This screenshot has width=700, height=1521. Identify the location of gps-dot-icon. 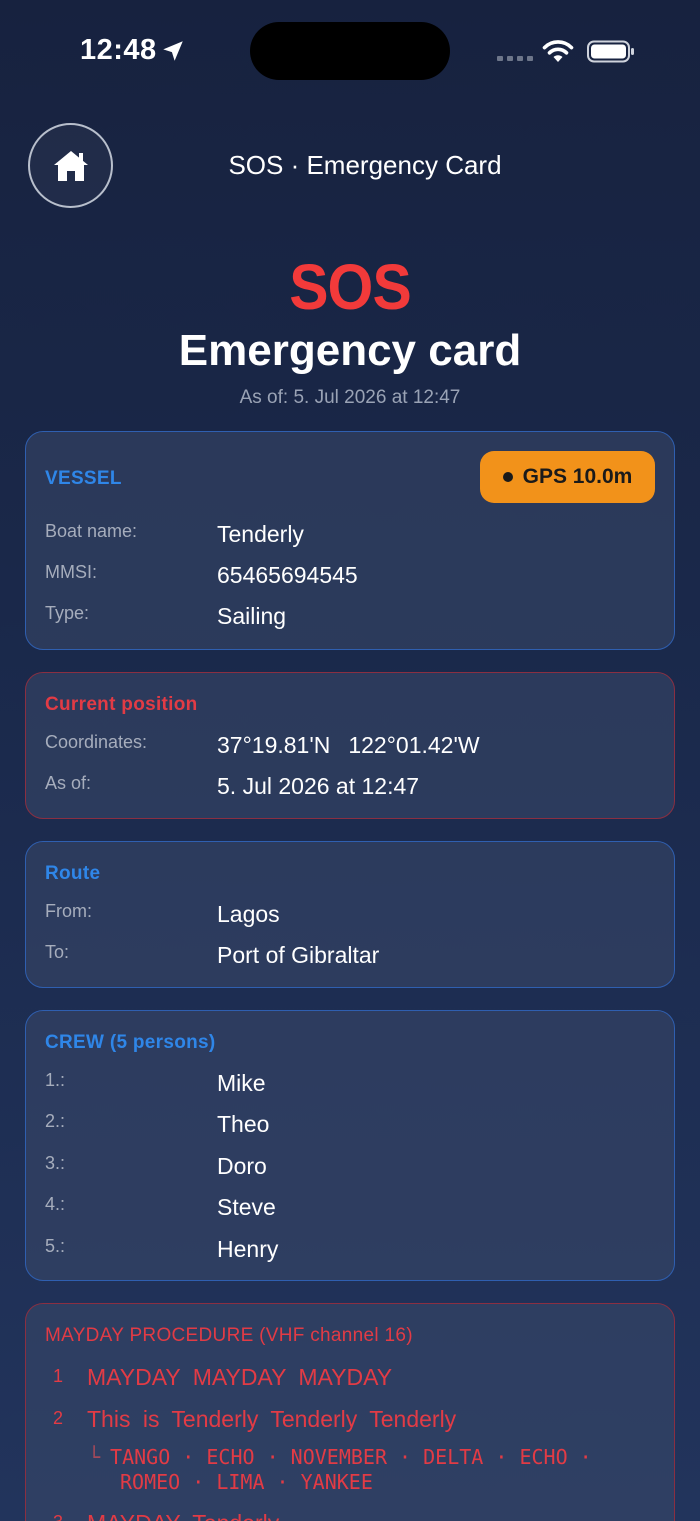
(507, 477).